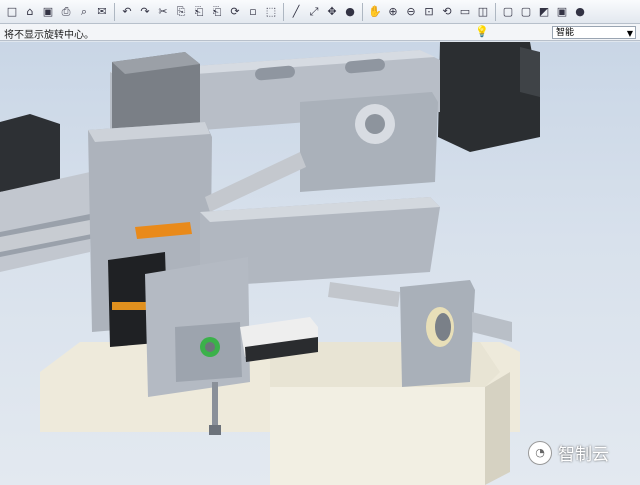  What do you see at coordinates (12, 12) in the screenshot?
I see `new-file-icon: □` at bounding box center [12, 12].